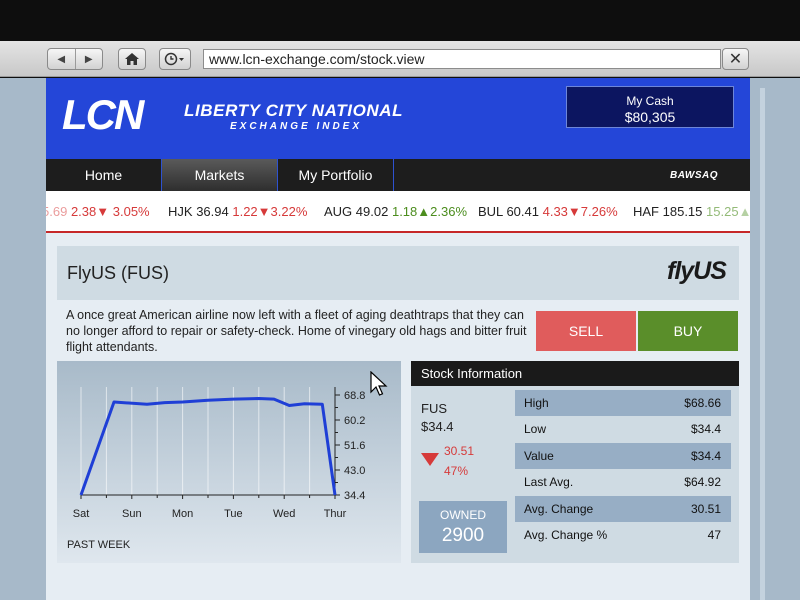  Describe the element at coordinates (233, 514) in the screenshot. I see `x-tick-label: Tue` at that location.